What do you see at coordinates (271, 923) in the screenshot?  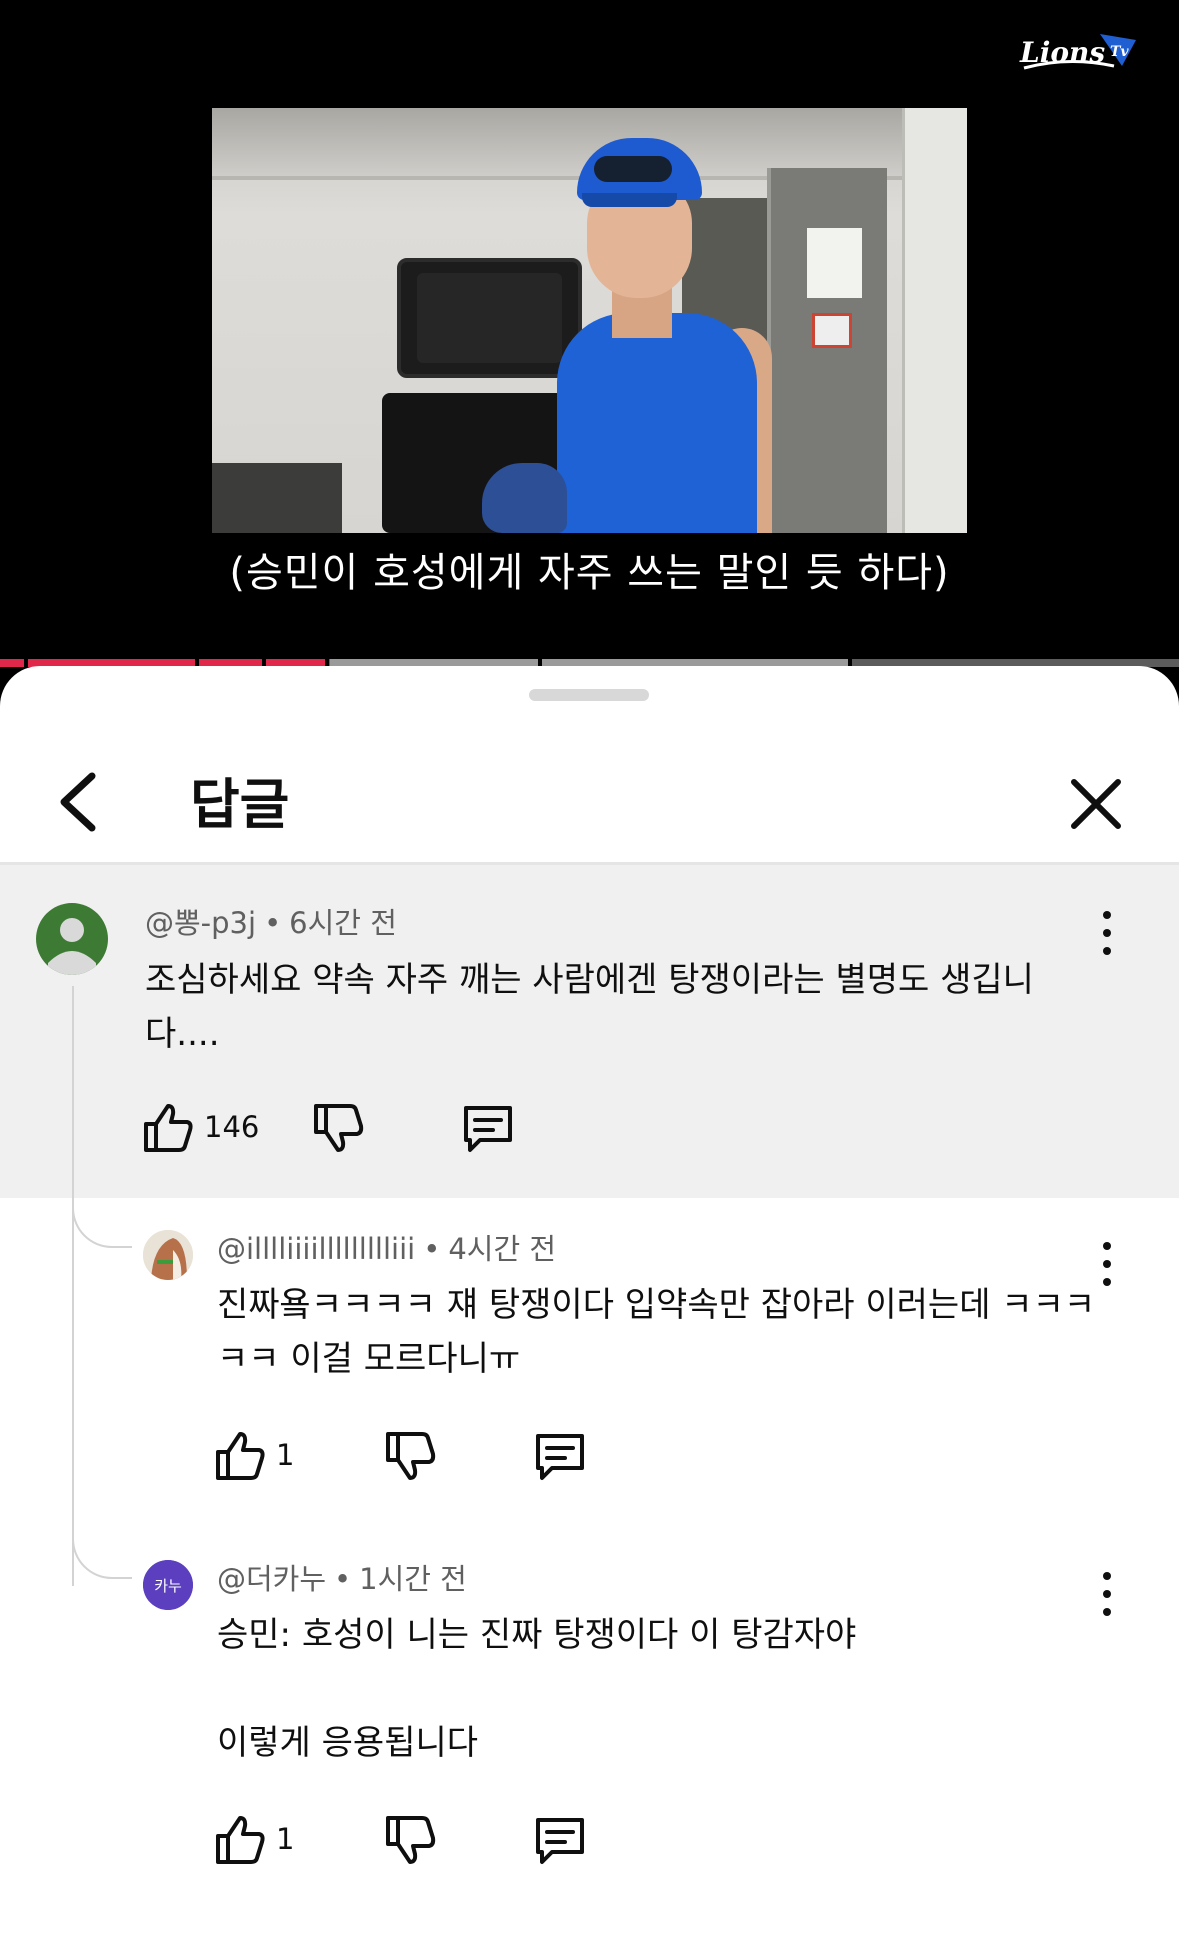 I see `comment-meta: @뽕-p3j • 6시간 전` at bounding box center [271, 923].